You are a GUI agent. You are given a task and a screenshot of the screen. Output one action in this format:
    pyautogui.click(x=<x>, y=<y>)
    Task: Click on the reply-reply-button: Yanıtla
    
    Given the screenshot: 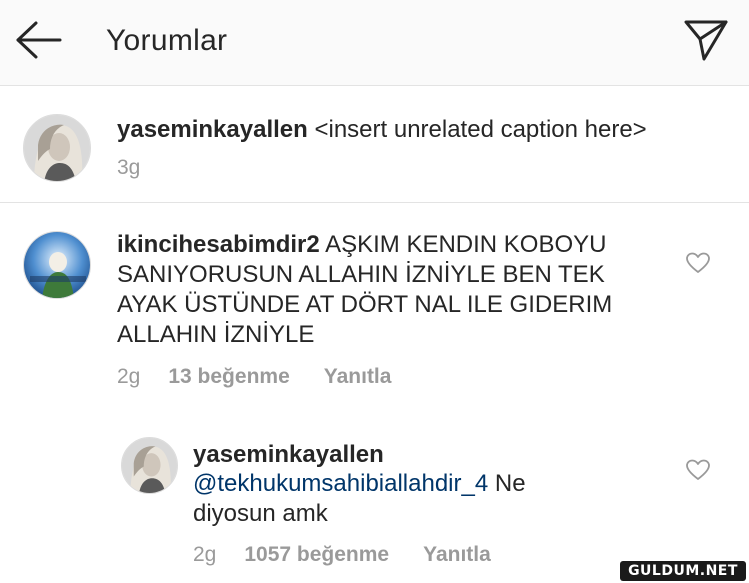 What is the action you would take?
    pyautogui.click(x=457, y=554)
    